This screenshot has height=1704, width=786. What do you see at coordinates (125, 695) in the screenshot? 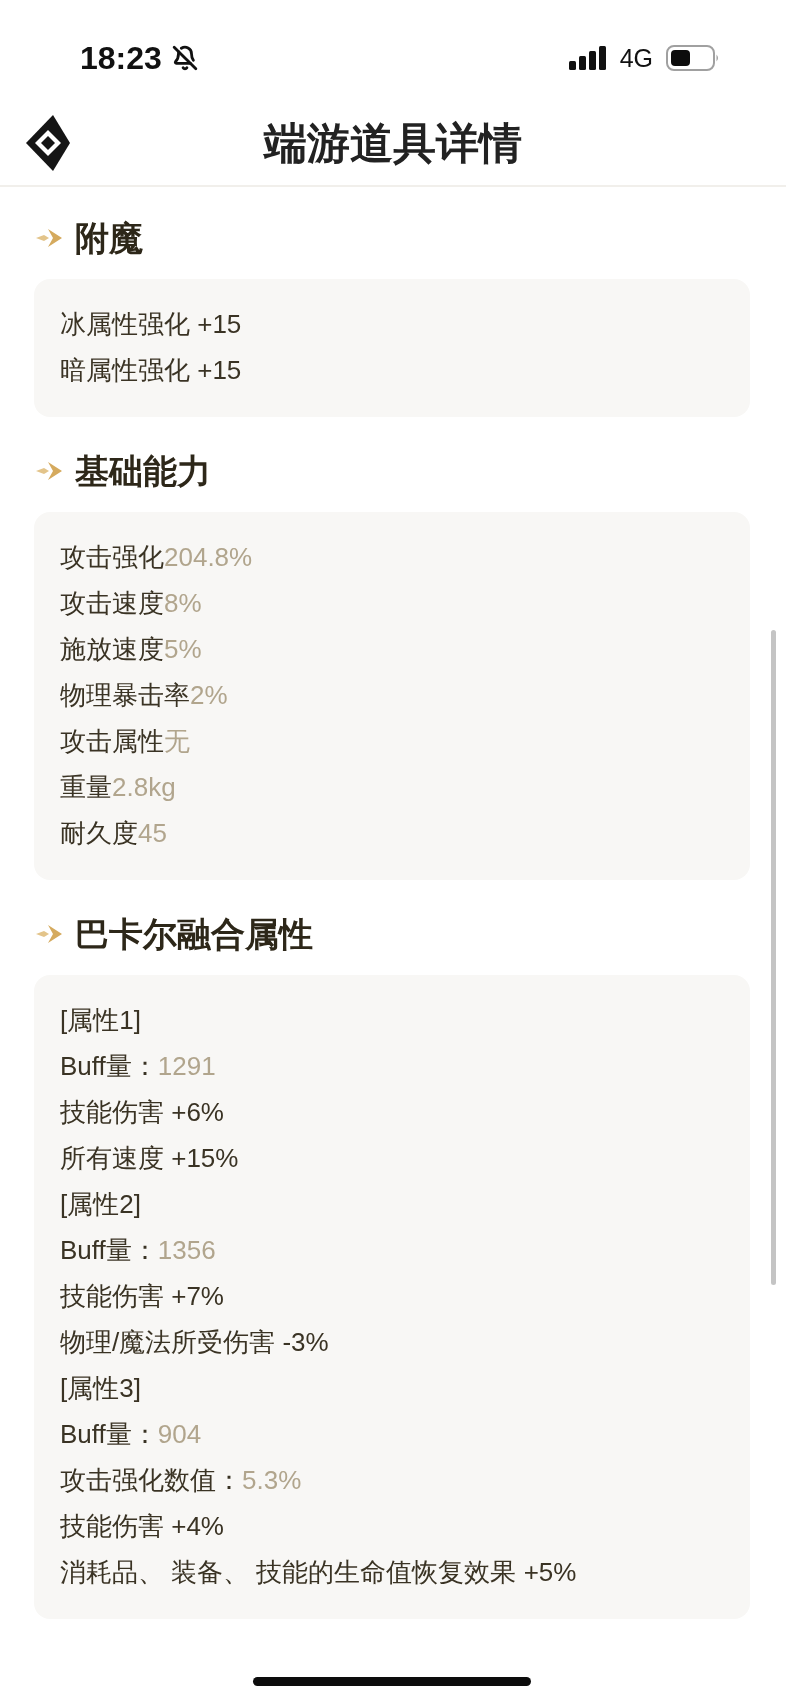
I see `stat-label: 物理暴击率` at bounding box center [125, 695].